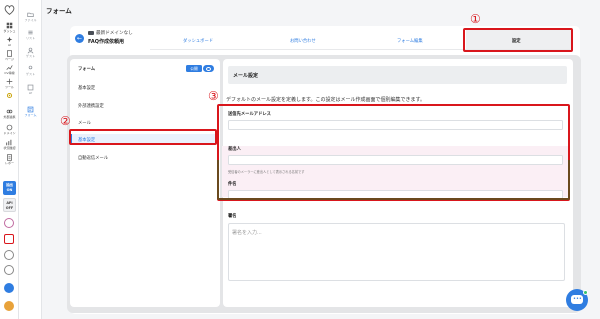 The image size is (600, 319). I want to click on status-icon, so click(9, 142).